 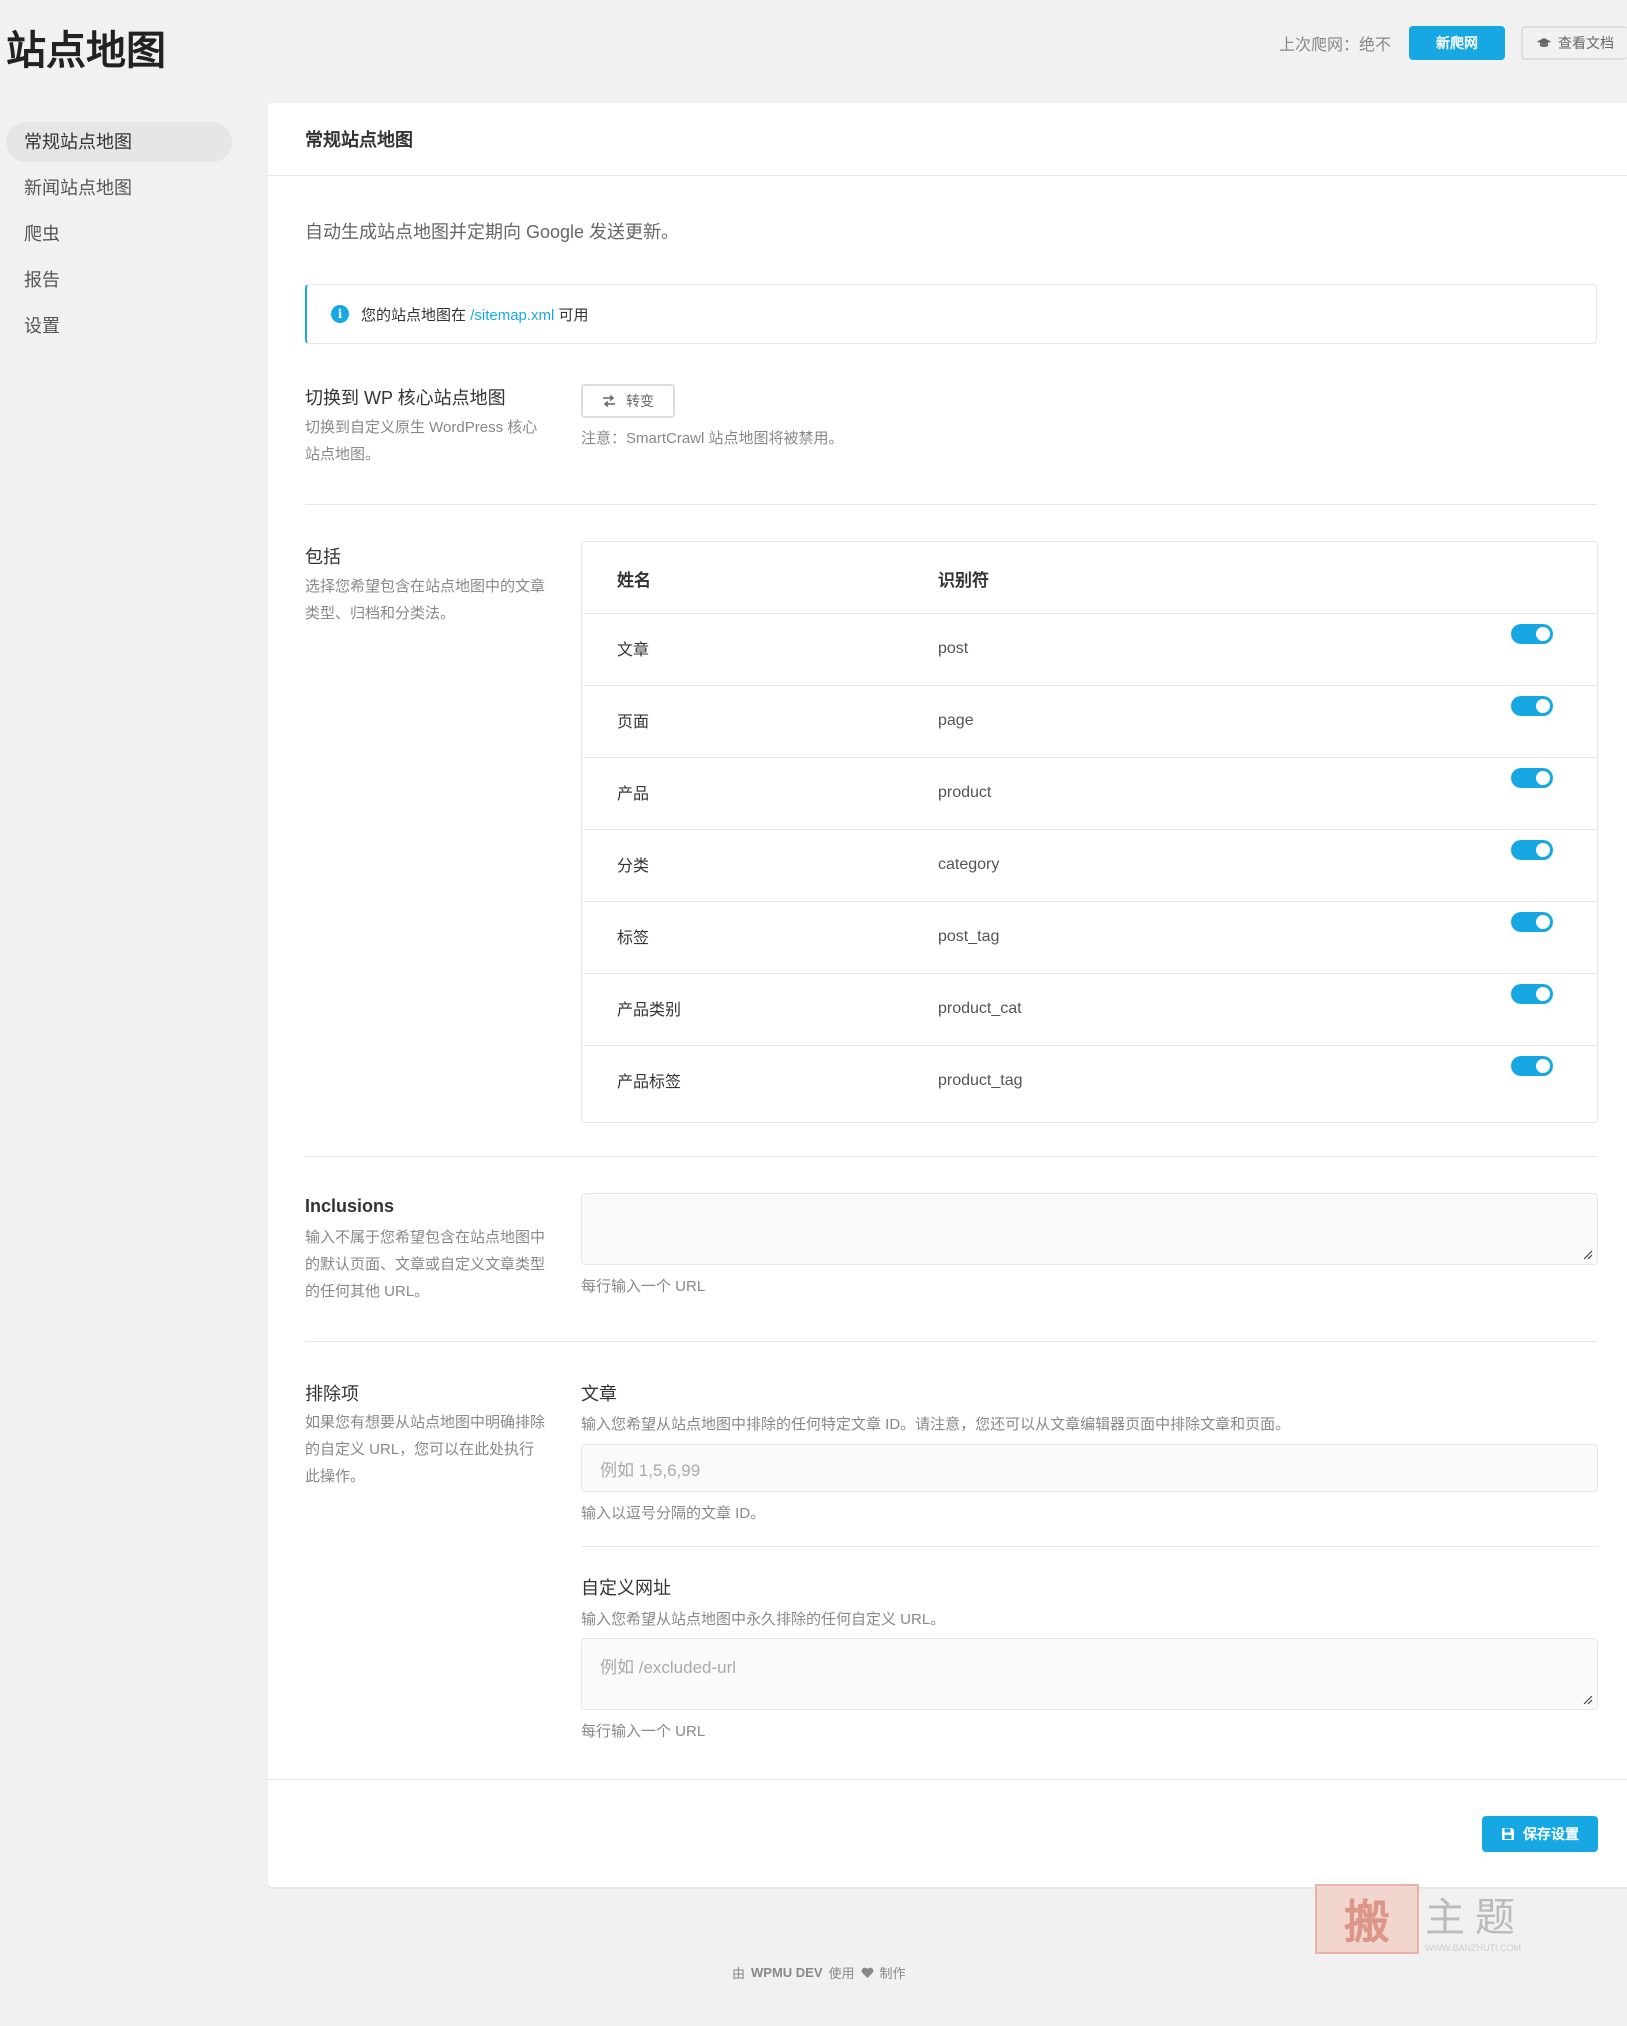 What do you see at coordinates (405, 398) in the screenshot?
I see `switch-section-label: 切换到 WP 核心站点地图` at bounding box center [405, 398].